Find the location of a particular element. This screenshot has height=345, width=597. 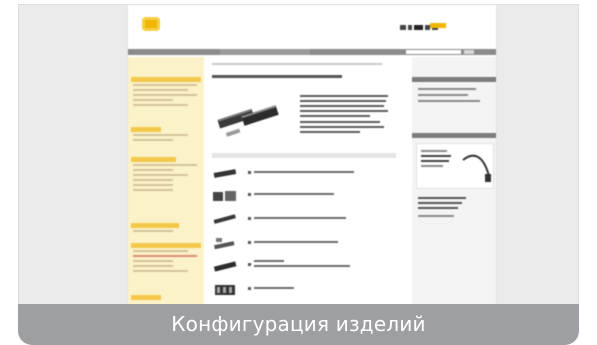

site-header is located at coordinates (312, 26).